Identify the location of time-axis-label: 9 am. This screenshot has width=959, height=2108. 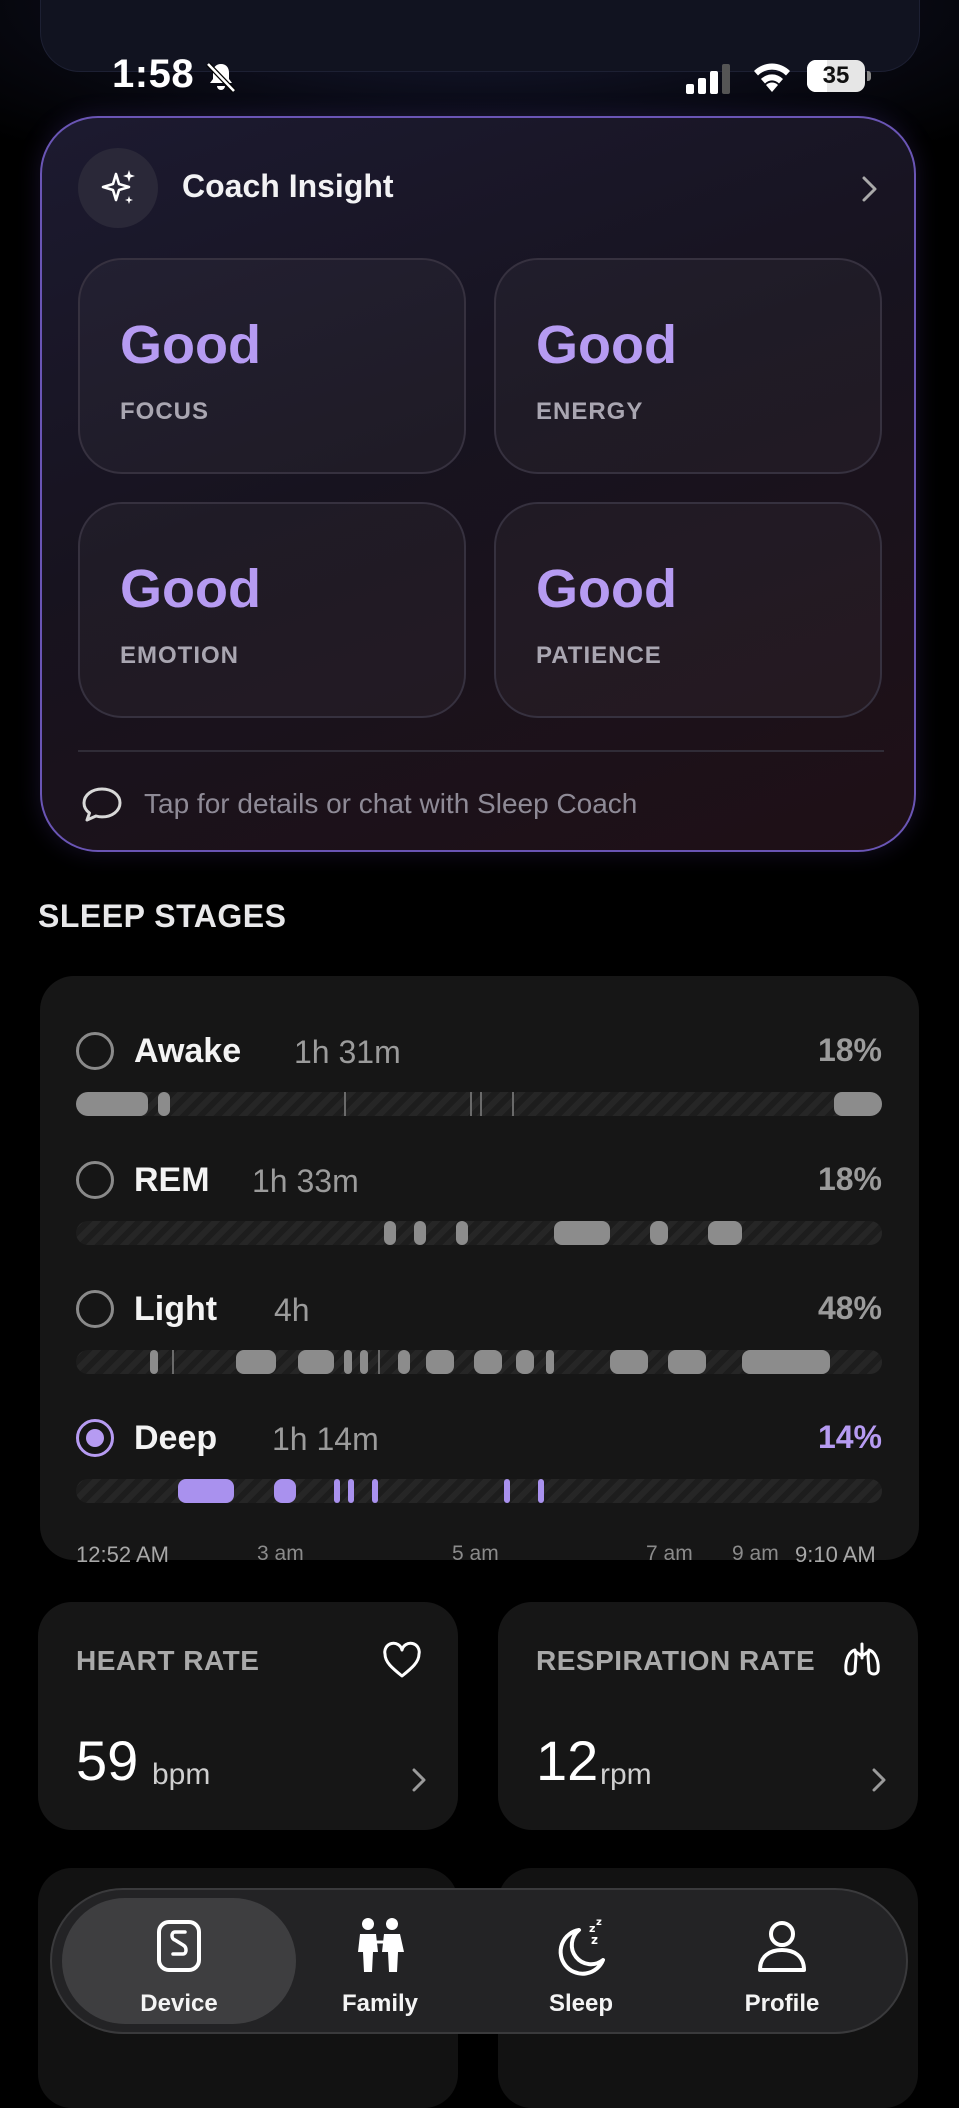
(755, 1553).